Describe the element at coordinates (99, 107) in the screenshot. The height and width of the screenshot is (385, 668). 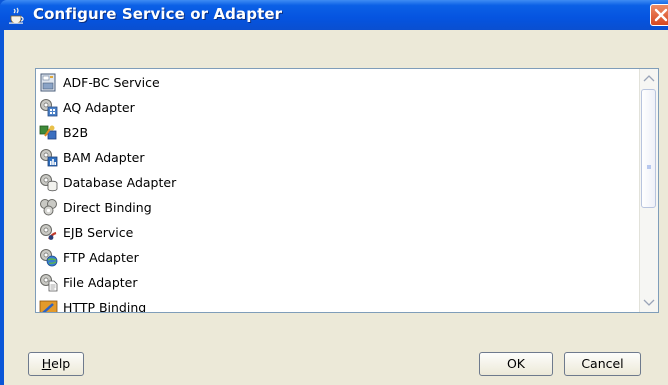
I see `list-item-label: AQ Adapter` at that location.